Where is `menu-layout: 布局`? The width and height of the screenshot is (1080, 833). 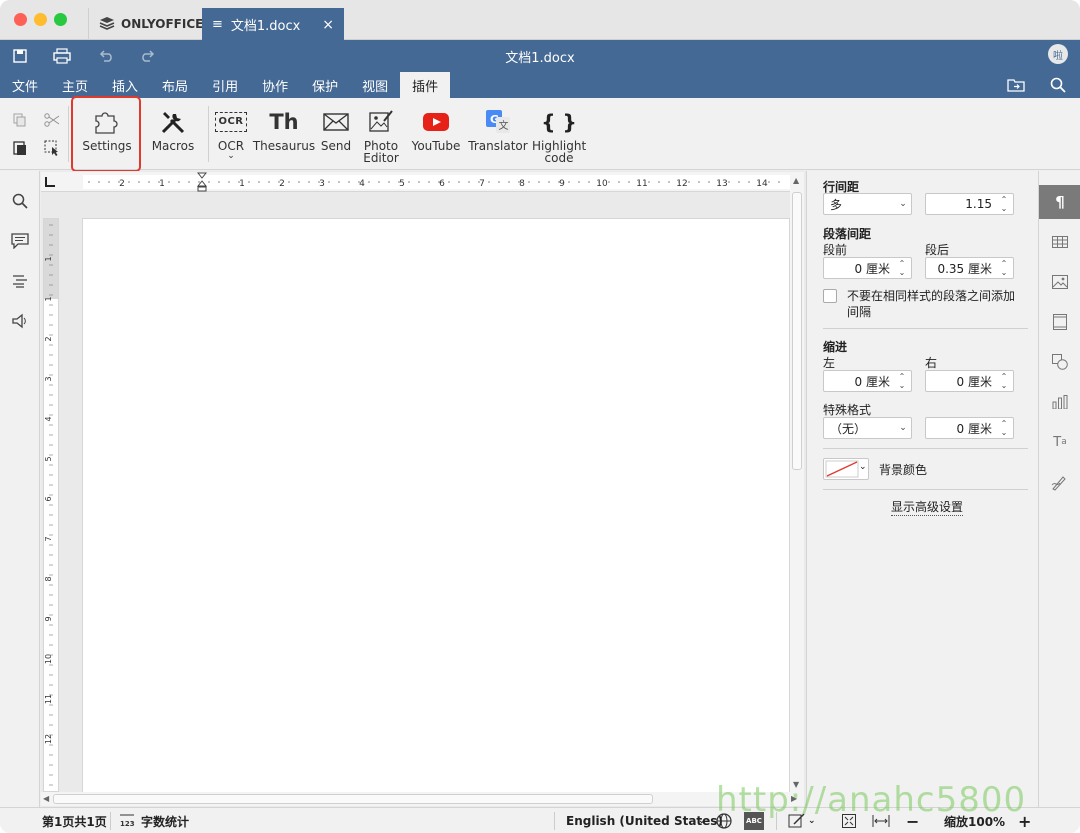 menu-layout: 布局 is located at coordinates (175, 85).